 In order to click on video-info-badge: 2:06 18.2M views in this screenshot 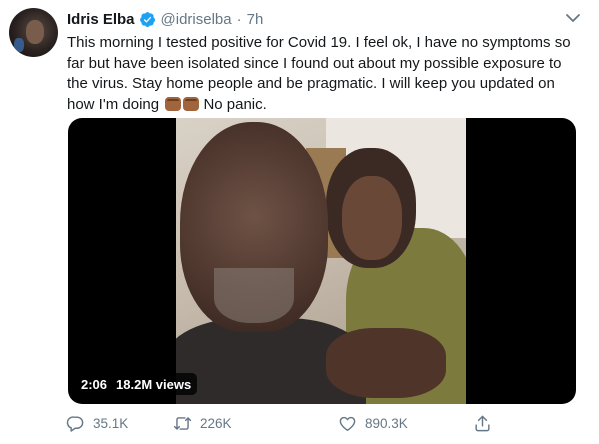, I will do `click(136, 384)`.